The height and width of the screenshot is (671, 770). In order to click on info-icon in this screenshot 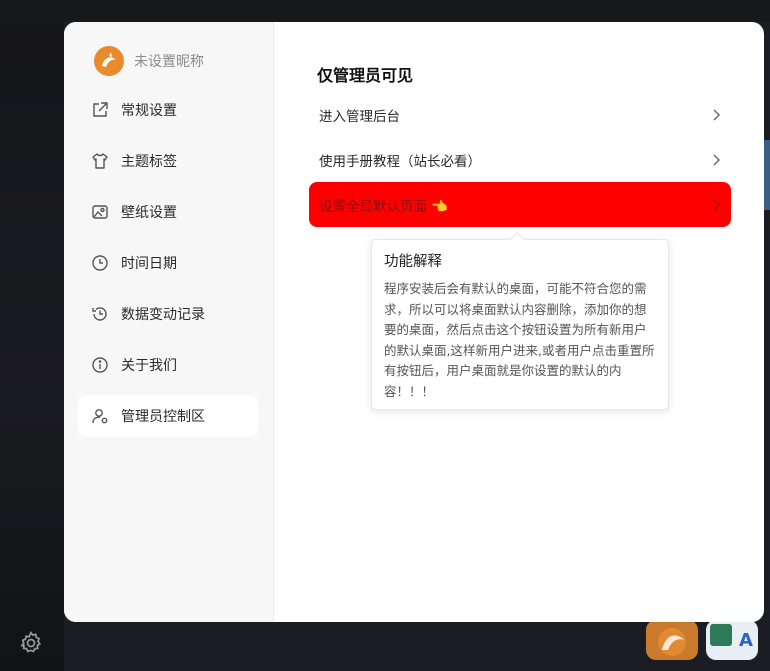, I will do `click(100, 365)`.